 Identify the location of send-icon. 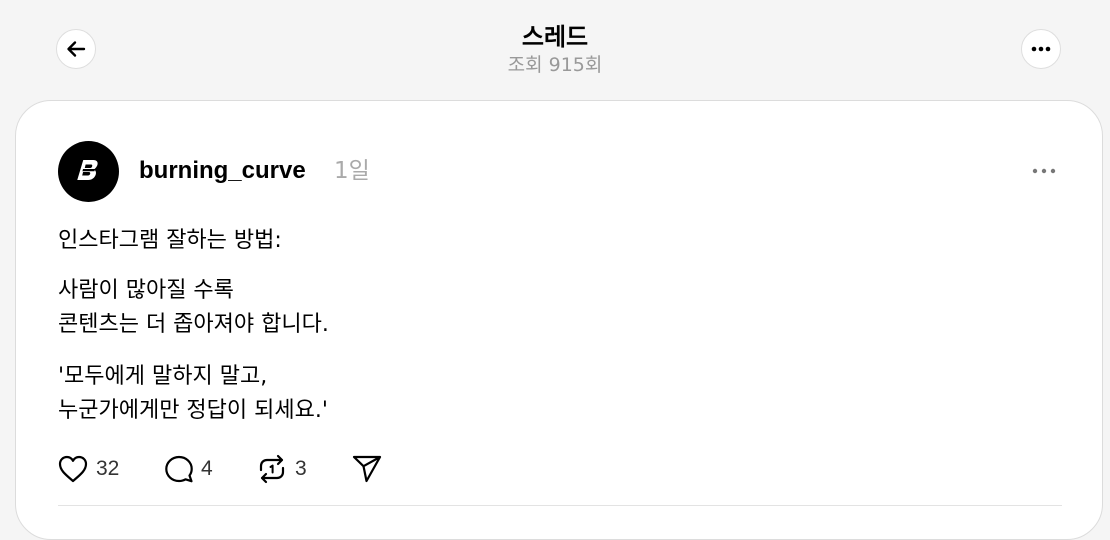
(367, 469).